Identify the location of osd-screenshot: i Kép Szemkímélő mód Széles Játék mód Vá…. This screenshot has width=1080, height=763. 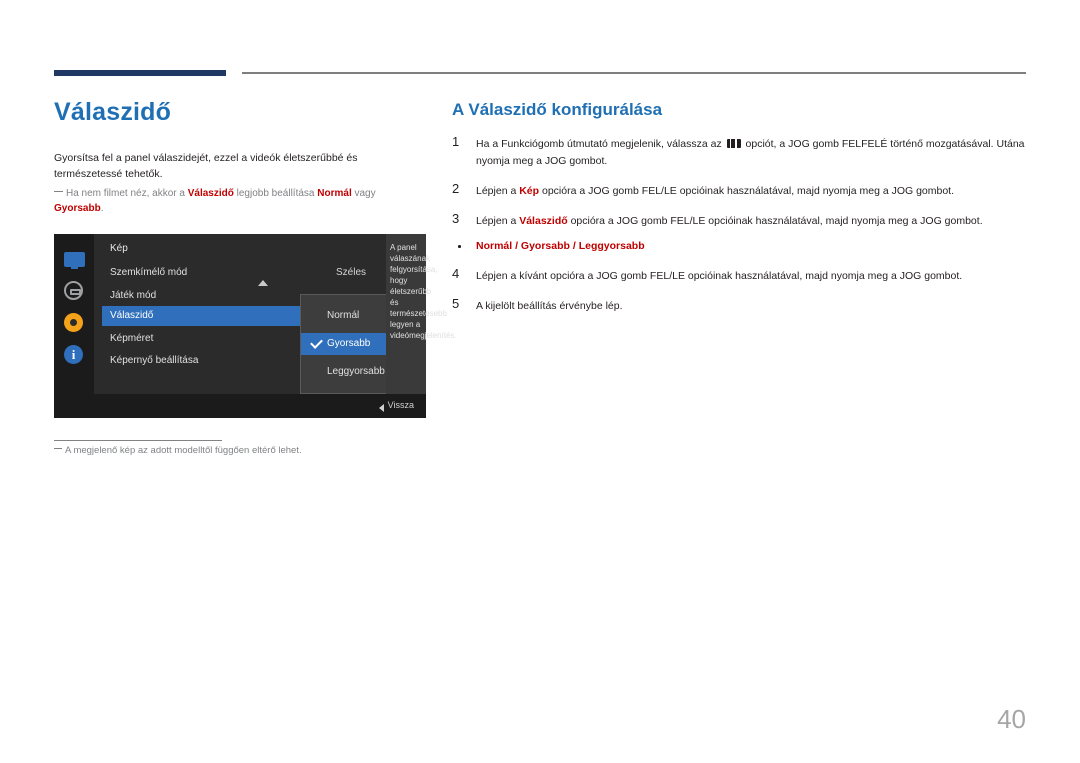
(255, 326).